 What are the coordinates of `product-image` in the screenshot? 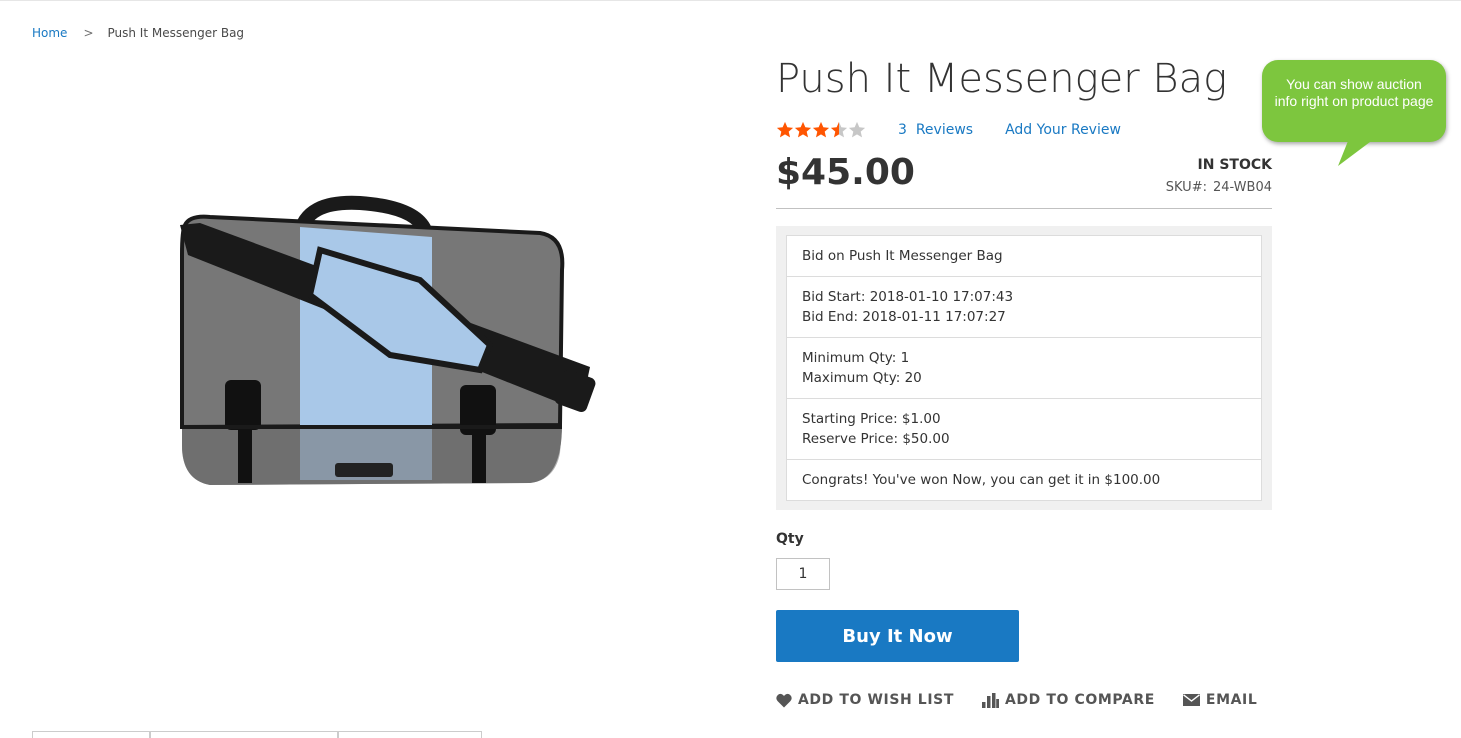 It's located at (385, 345).